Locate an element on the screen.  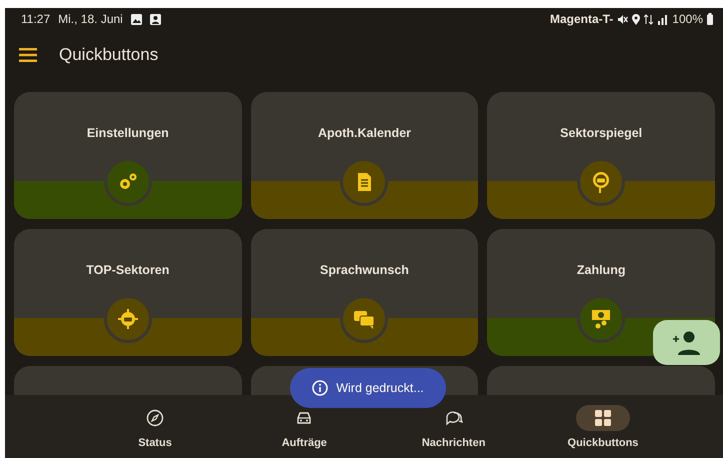
tile-label: Sprachwunsch is located at coordinates (364, 270).